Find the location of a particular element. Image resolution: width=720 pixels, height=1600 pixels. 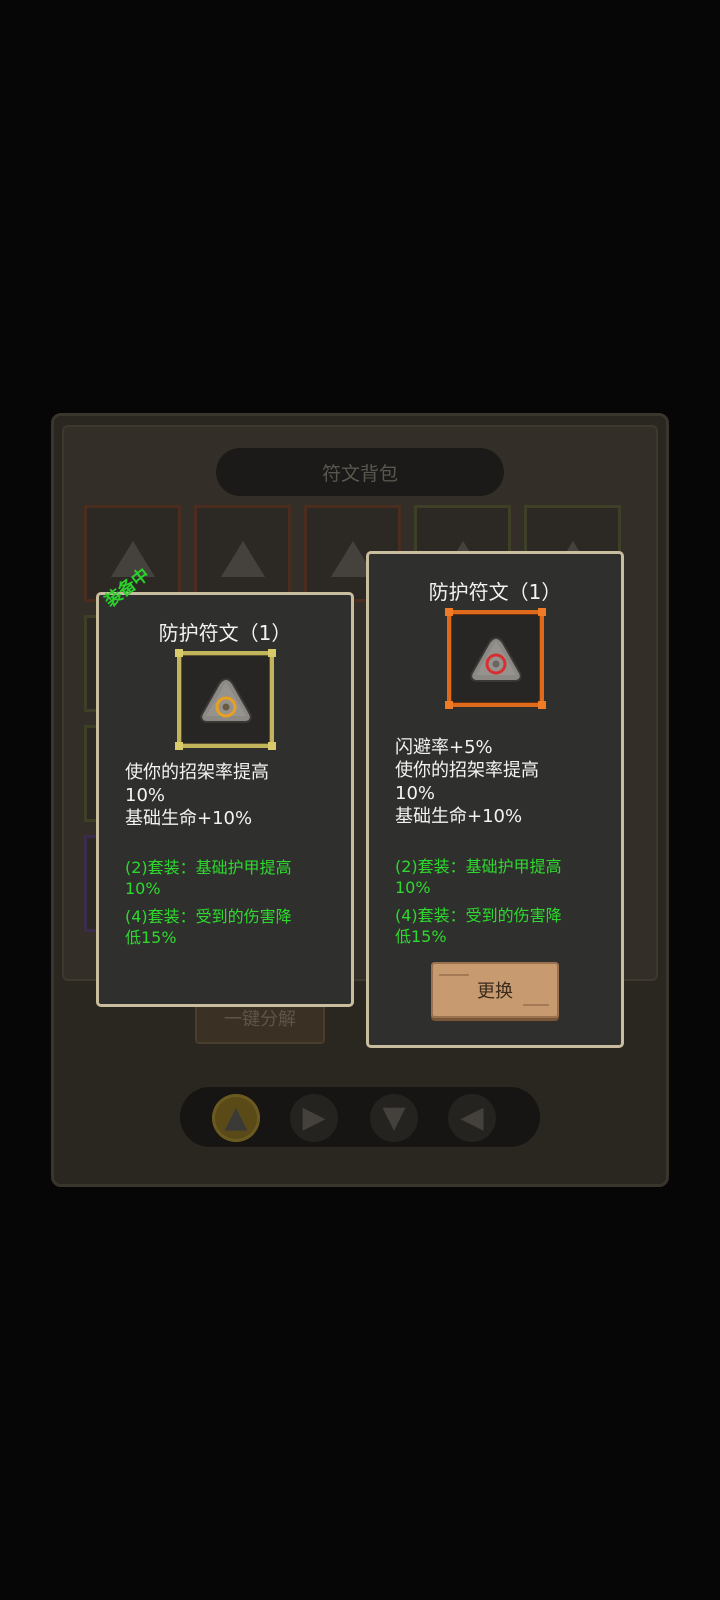

filter-arrow-left-button: ◀ is located at coordinates (472, 1118).